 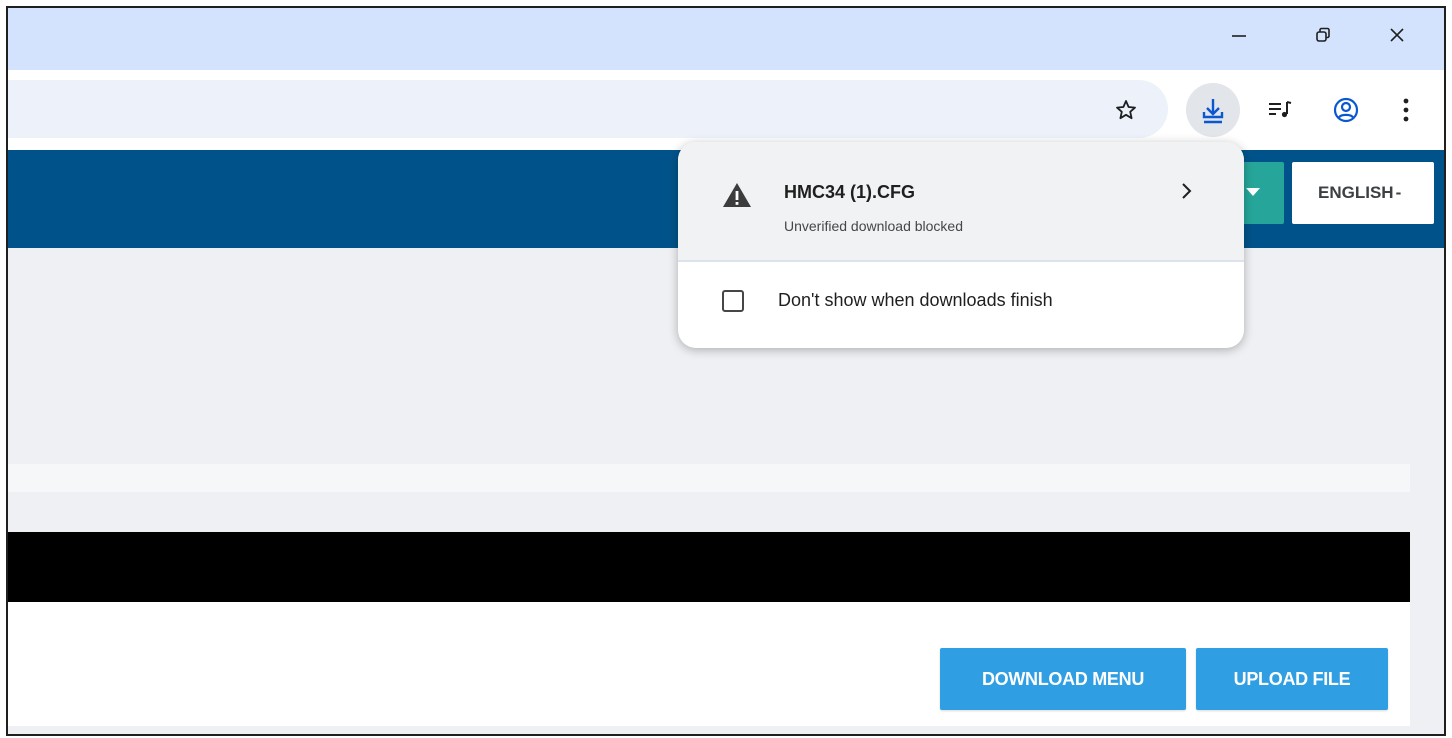 I want to click on upload-file-label: UPLOAD FILE, so click(x=1292, y=678).